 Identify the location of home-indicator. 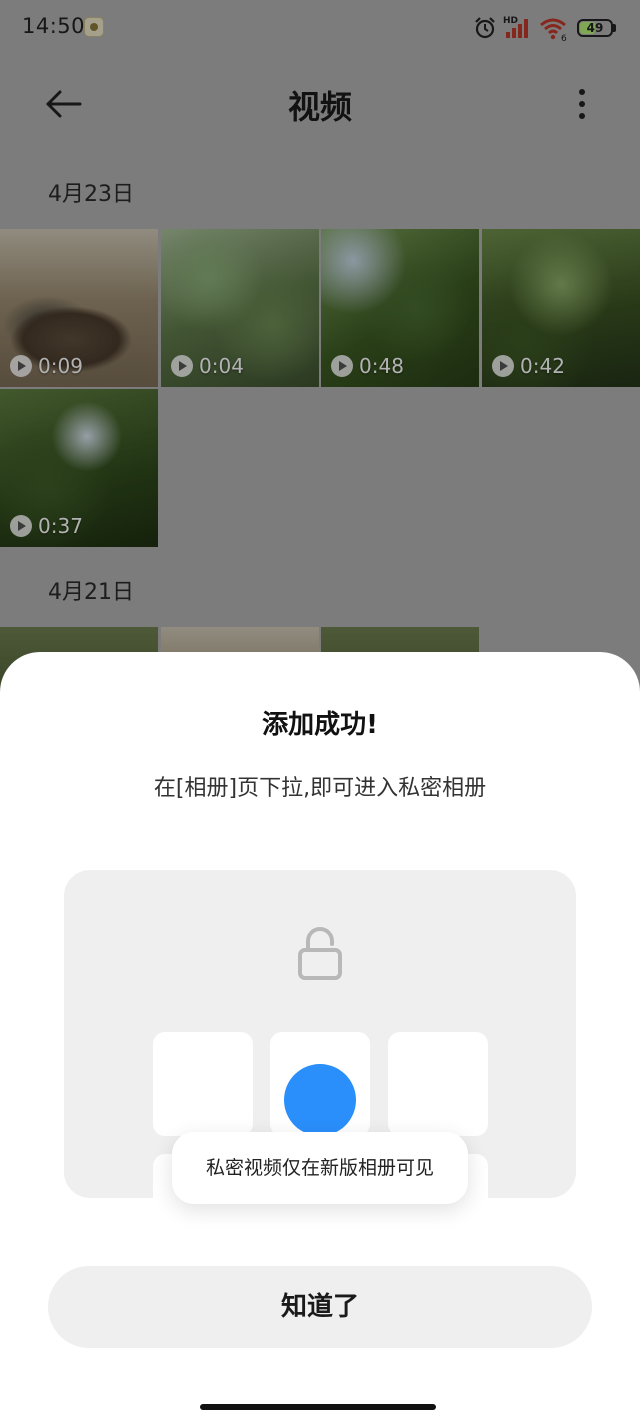
(318, 1407).